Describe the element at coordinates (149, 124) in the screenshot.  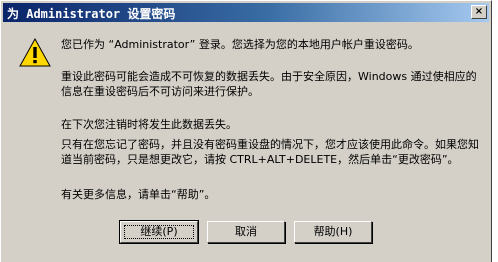
I see `logoff-notice-text: 在下次您注销时将发生此数据丢失。` at that location.